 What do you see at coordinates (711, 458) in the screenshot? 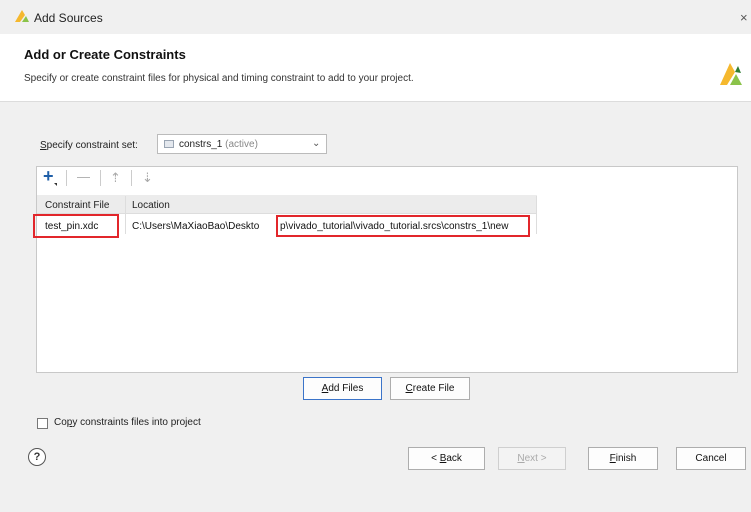
I see `cancel-button: Cancel` at bounding box center [711, 458].